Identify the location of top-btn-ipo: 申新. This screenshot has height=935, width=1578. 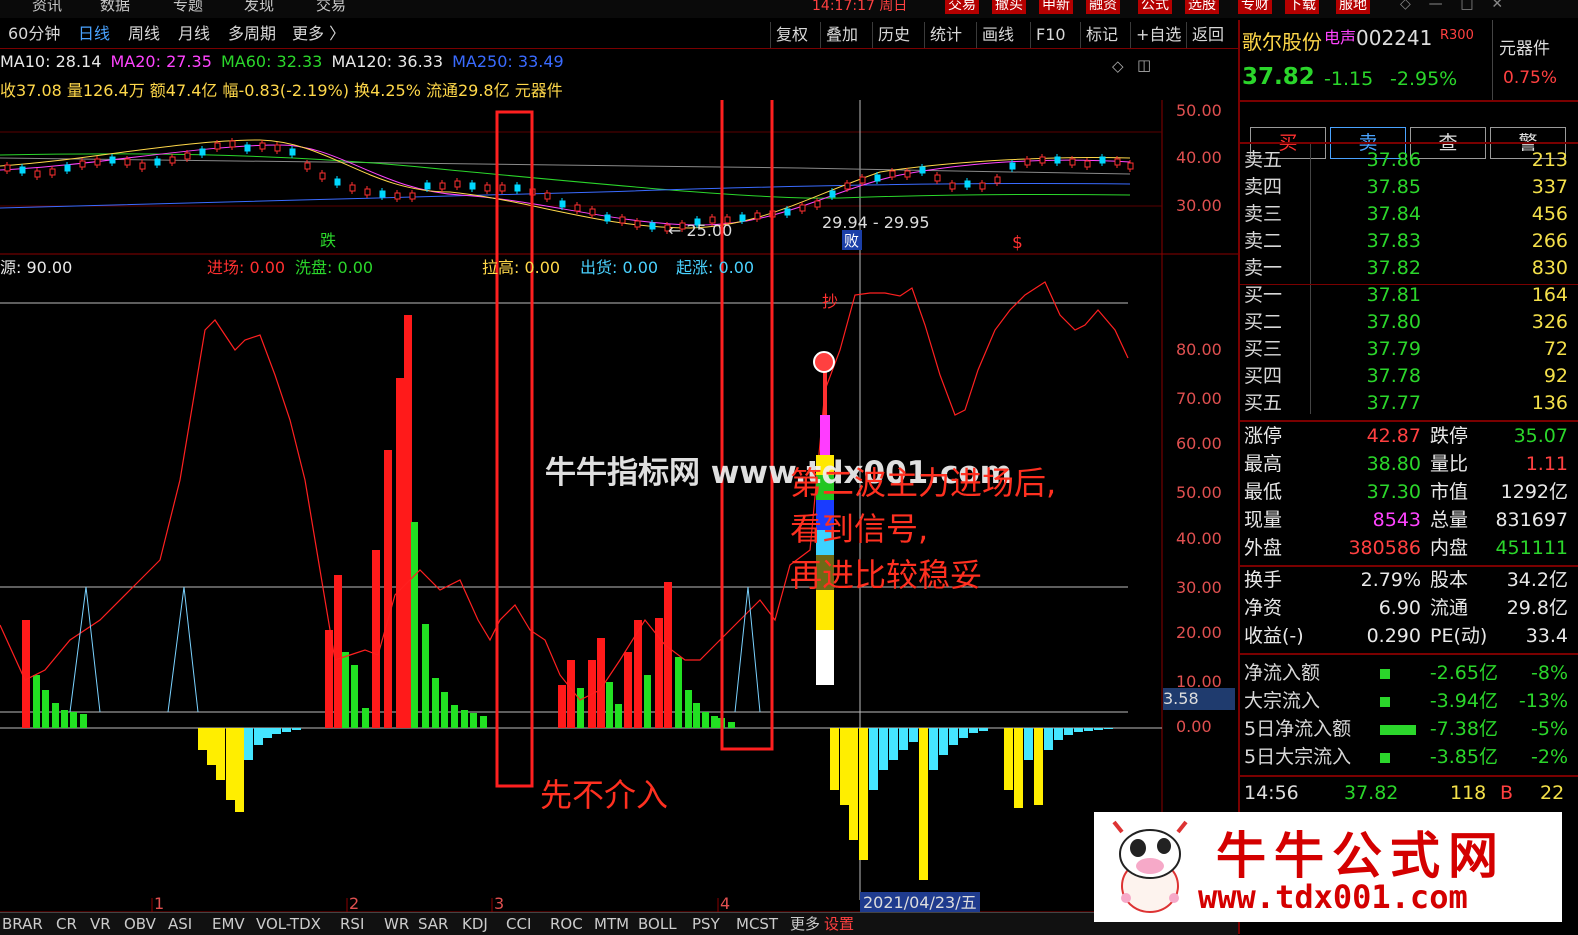
(1056, 7).